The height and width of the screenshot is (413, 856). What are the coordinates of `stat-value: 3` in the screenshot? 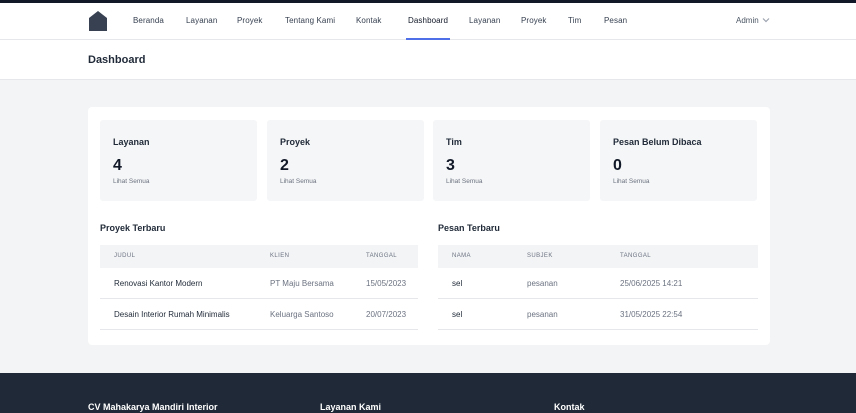 It's located at (450, 165).